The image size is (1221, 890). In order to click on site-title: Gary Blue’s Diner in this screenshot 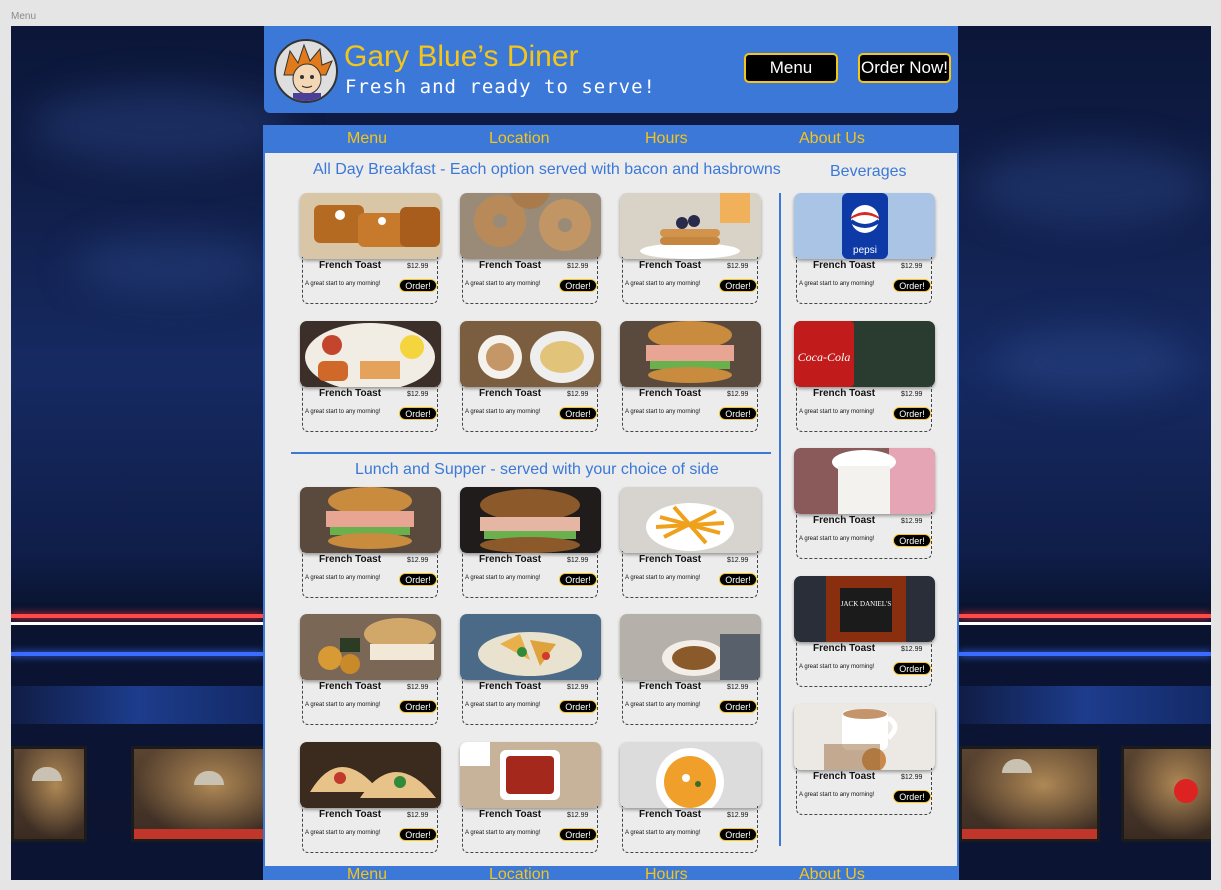, I will do `click(461, 56)`.